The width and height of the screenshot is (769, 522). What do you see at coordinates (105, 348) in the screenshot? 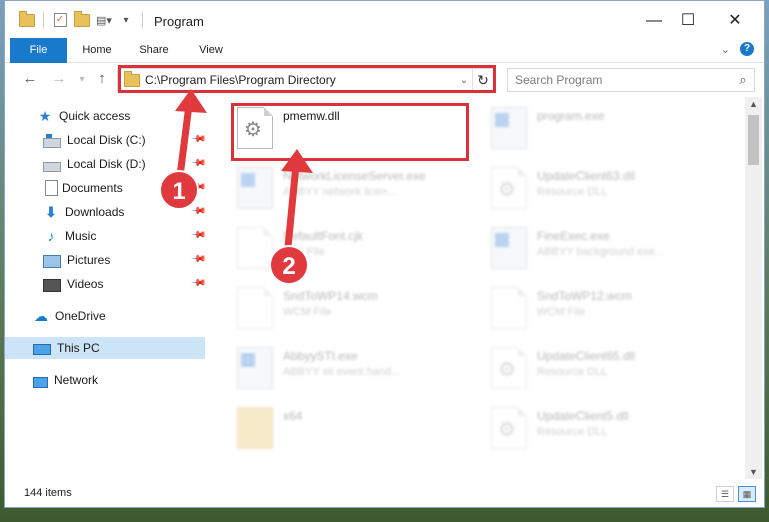
I see `sidebar-item-this-pc: This PC` at bounding box center [105, 348].